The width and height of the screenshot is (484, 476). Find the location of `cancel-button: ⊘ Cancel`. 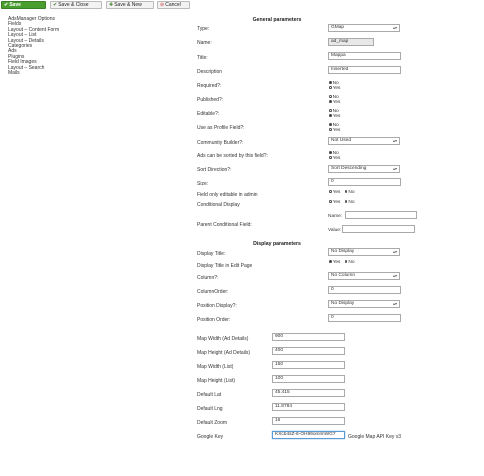

cancel-button: ⊘ Cancel is located at coordinates (173, 5).